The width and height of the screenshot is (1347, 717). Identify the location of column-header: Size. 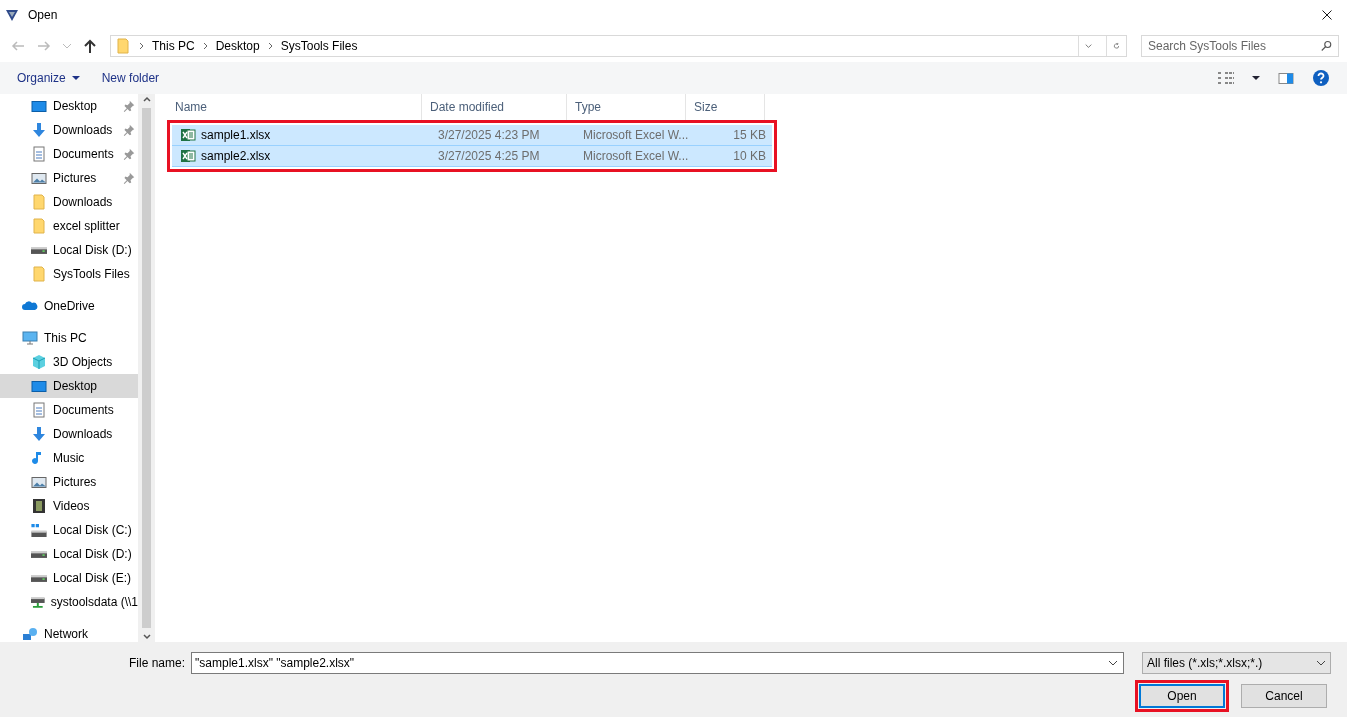
(725, 107).